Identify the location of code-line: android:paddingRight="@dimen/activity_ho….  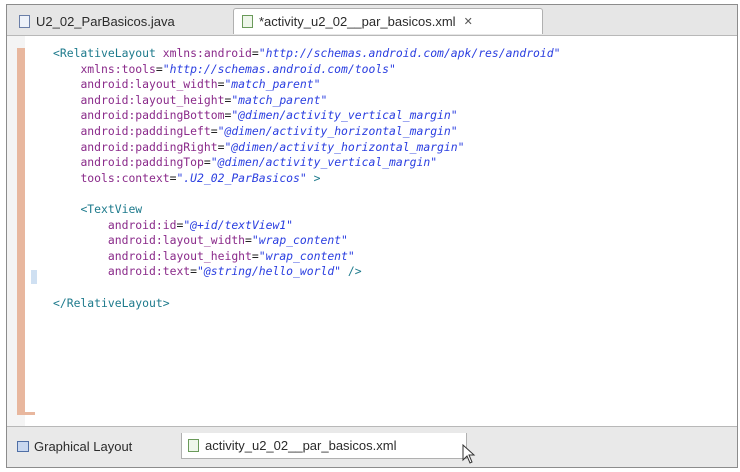
(307, 148).